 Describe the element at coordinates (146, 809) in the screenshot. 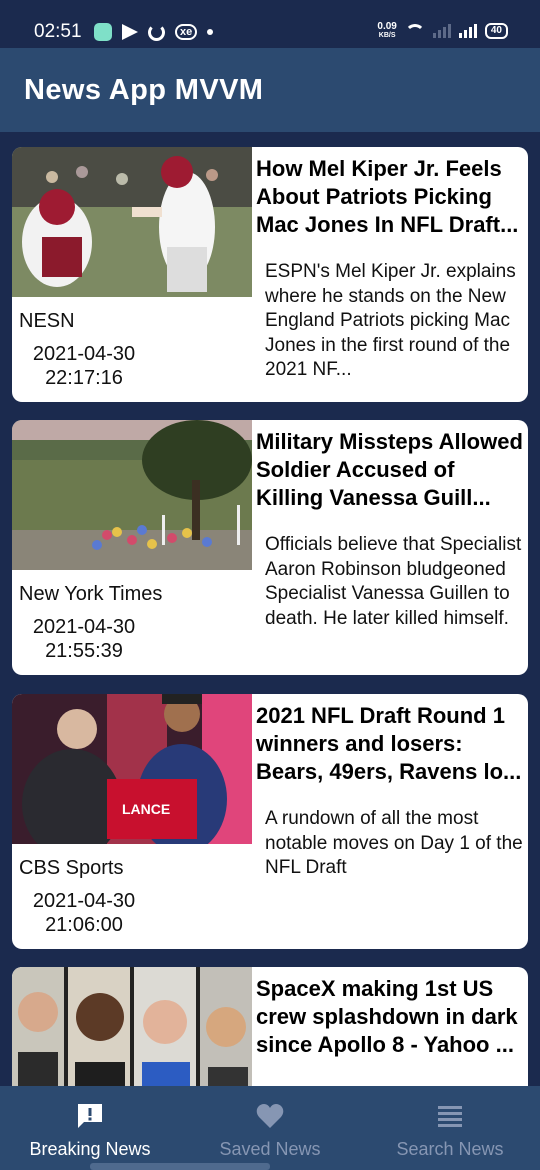

I see `jersey-text: LANCE` at that location.